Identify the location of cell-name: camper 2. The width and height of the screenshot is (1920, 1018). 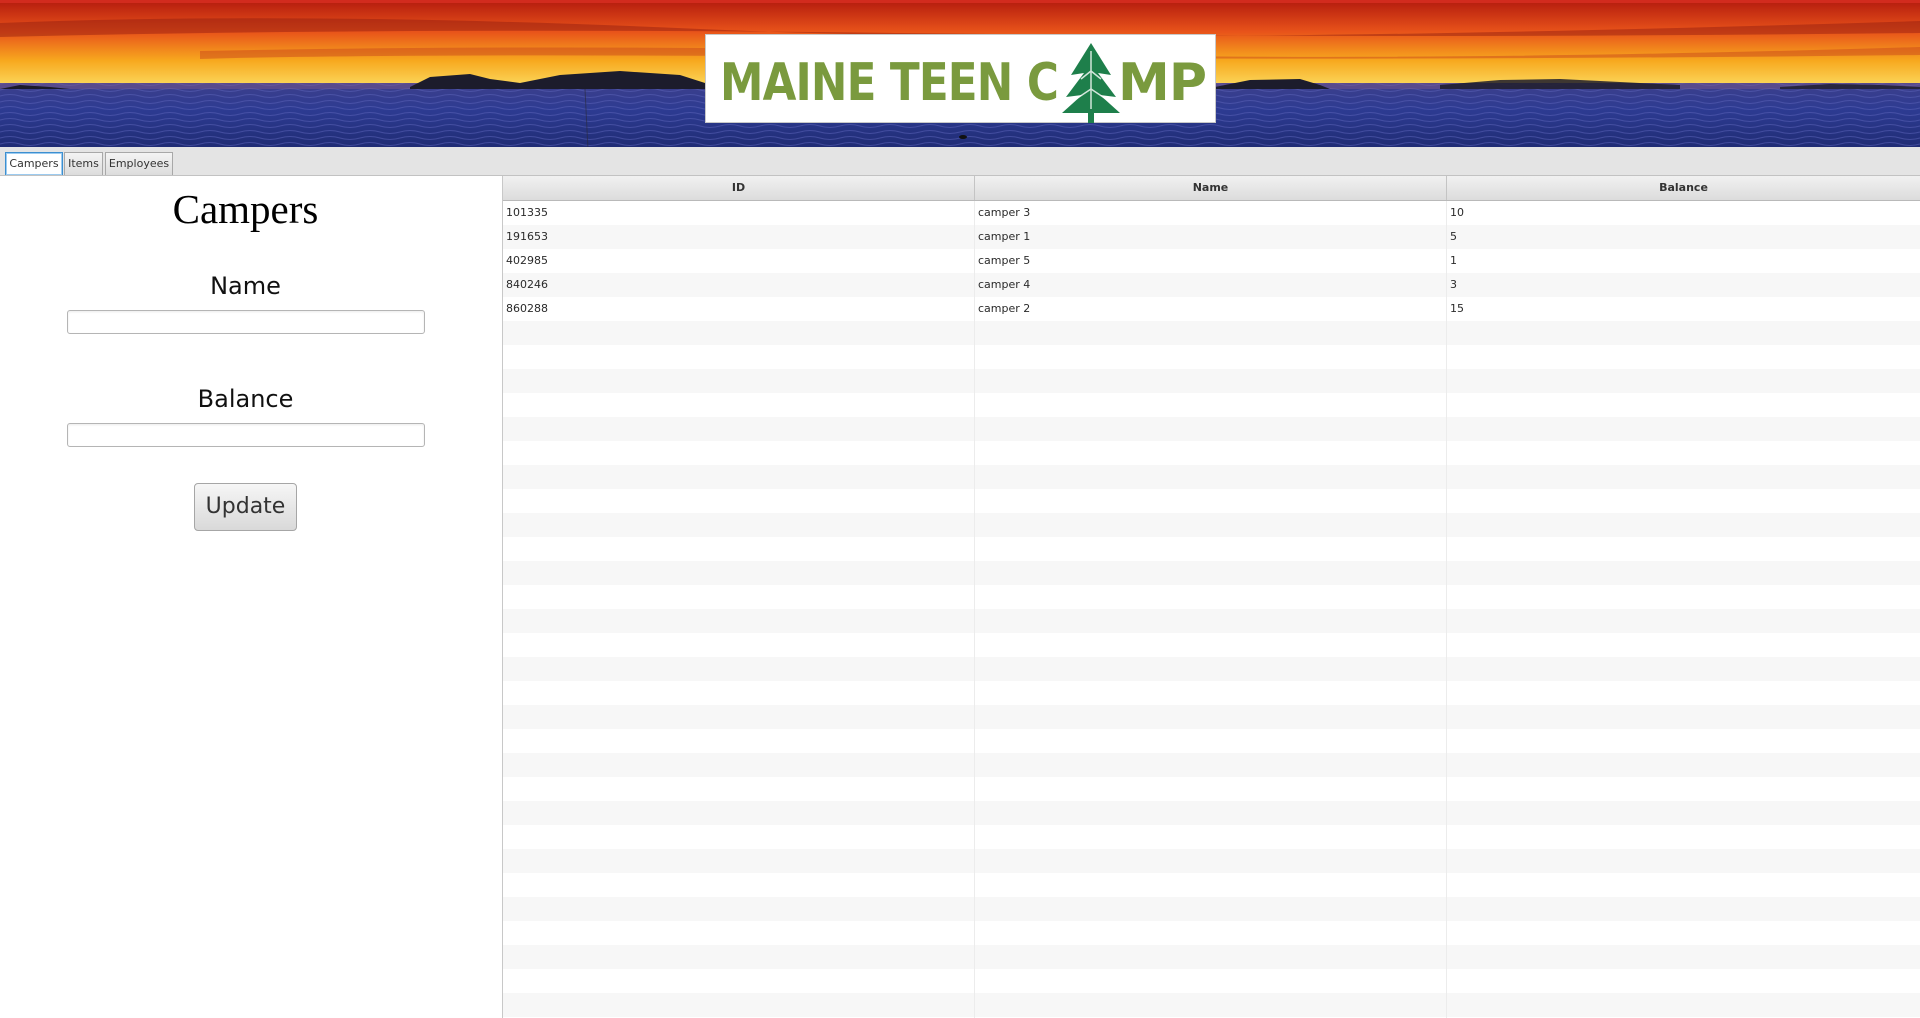
(1211, 309).